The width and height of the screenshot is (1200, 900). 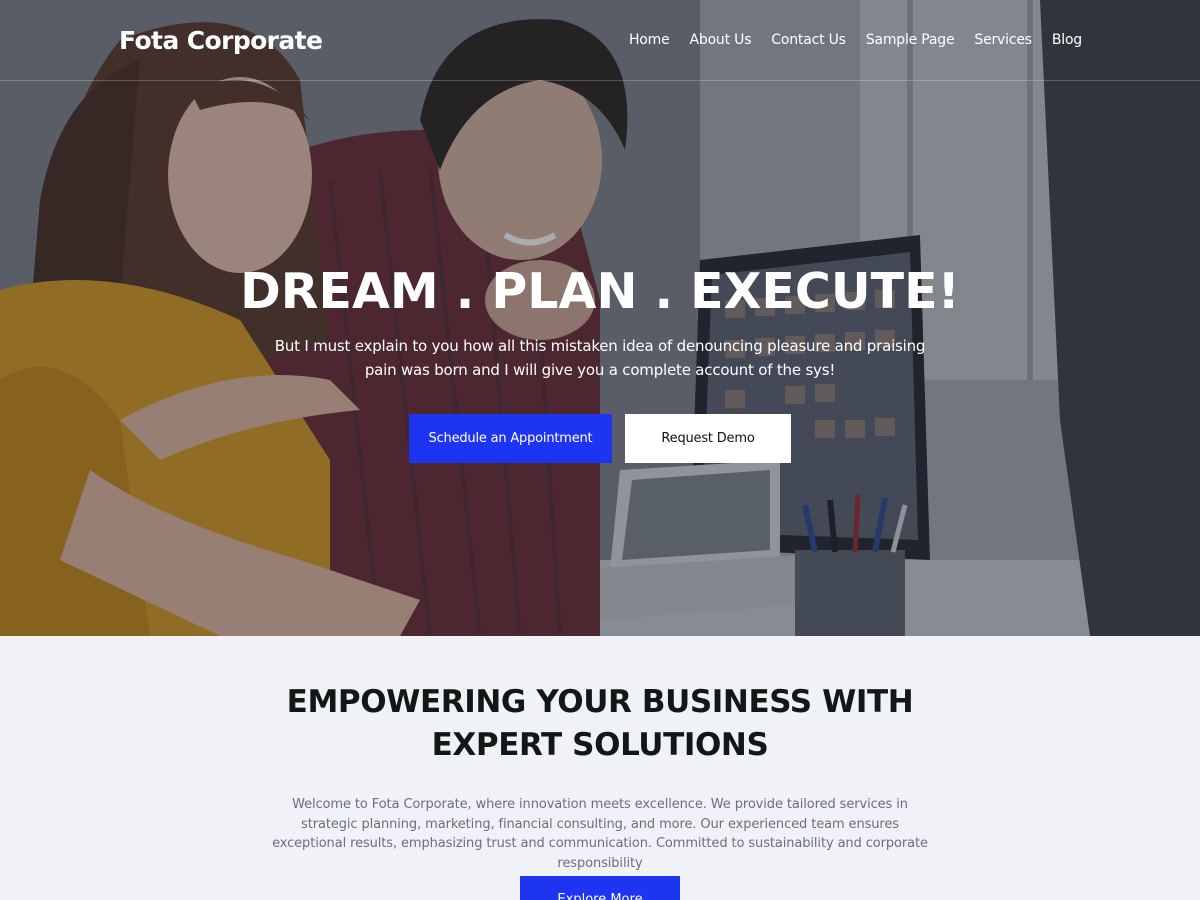 What do you see at coordinates (600, 888) in the screenshot?
I see `explore-more-button: Explore More` at bounding box center [600, 888].